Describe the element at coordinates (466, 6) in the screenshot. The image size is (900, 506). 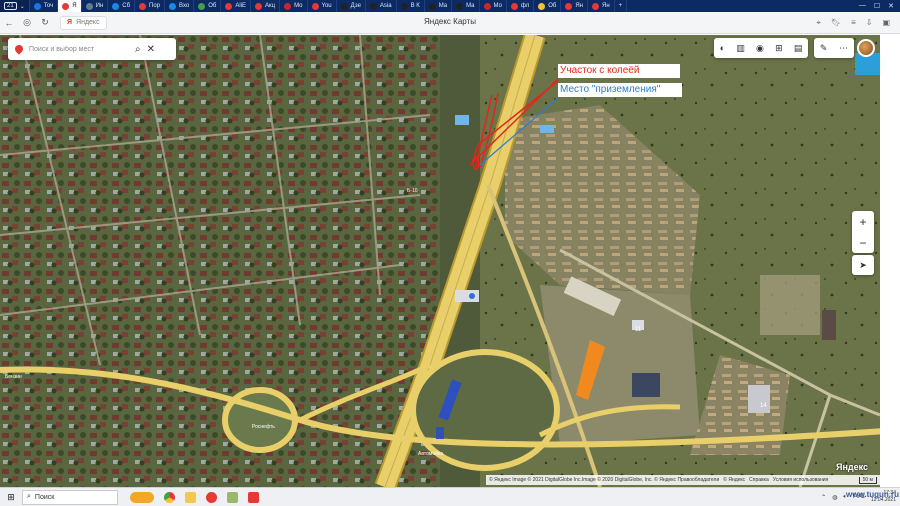
I see `browser-tab: Ма` at that location.